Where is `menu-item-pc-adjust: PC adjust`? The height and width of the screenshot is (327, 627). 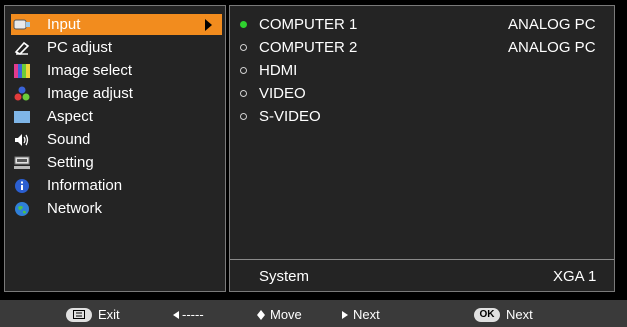
menu-item-pc-adjust: PC adjust is located at coordinates (116, 47).